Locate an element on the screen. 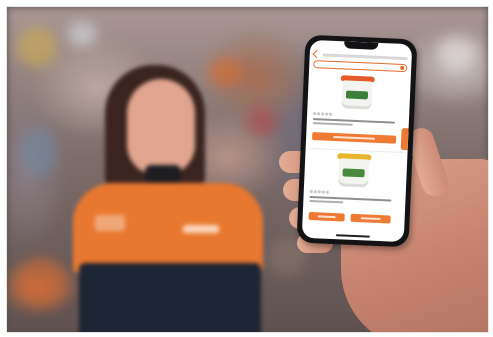 This screenshot has height=337, width=493. phone-notch is located at coordinates (361, 45).